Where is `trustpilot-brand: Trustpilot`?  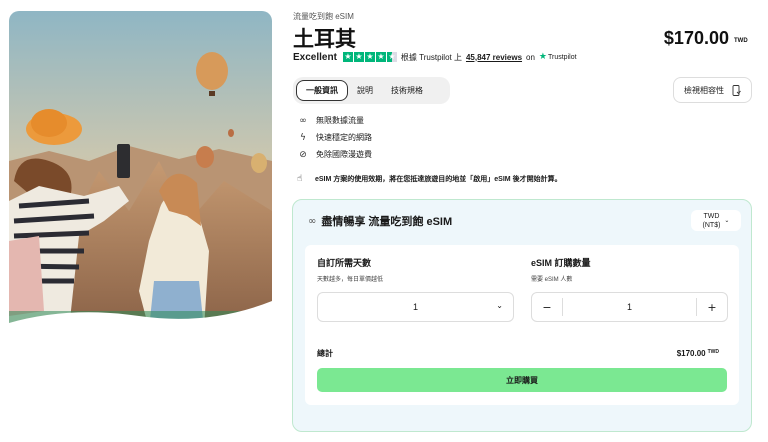 trustpilot-brand: Trustpilot is located at coordinates (562, 57).